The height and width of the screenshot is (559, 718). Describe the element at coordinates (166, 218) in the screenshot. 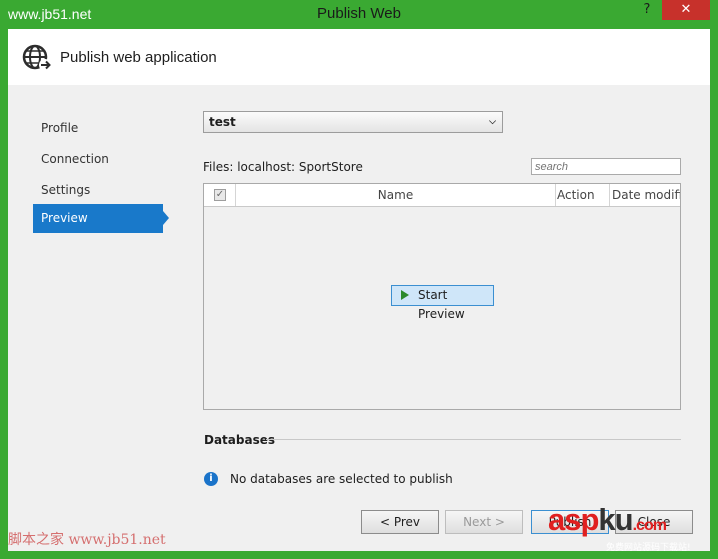

I see `nav-active-arrow-icon` at that location.